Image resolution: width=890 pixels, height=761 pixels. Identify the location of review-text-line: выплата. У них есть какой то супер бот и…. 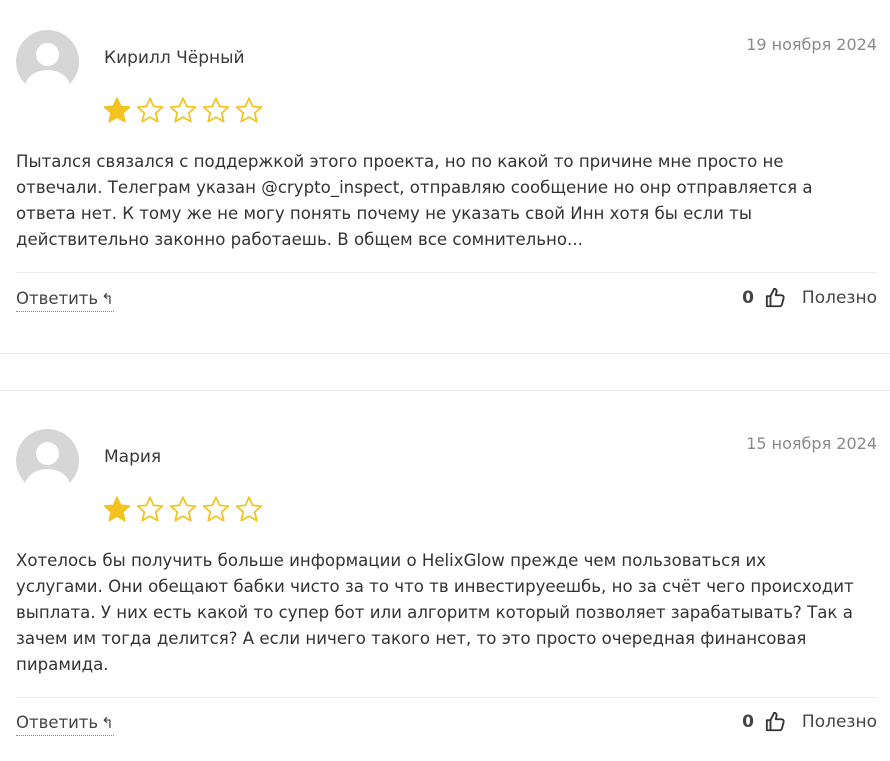
(434, 612).